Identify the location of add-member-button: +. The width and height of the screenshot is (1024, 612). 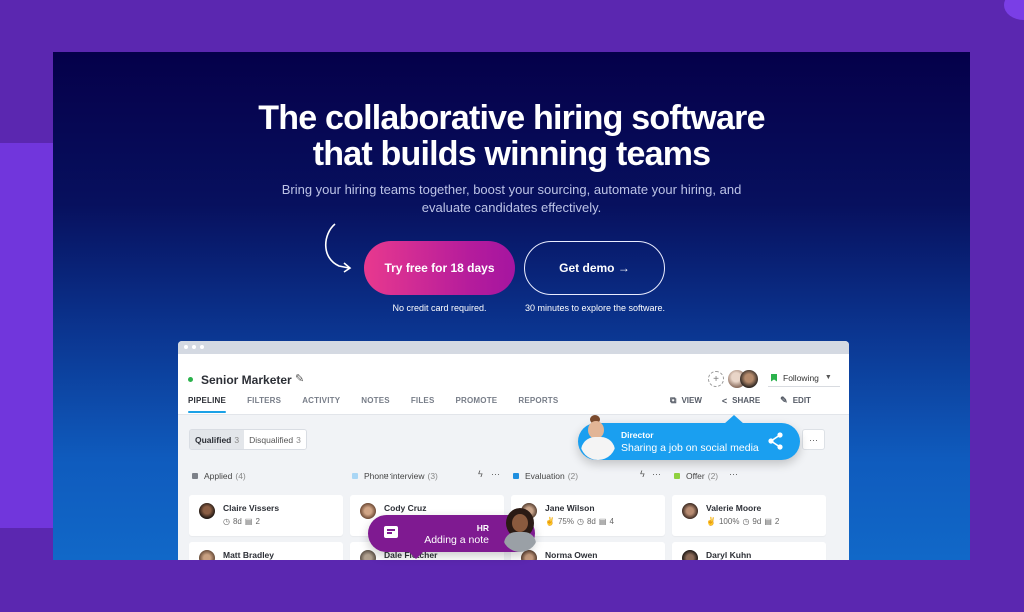
(716, 379).